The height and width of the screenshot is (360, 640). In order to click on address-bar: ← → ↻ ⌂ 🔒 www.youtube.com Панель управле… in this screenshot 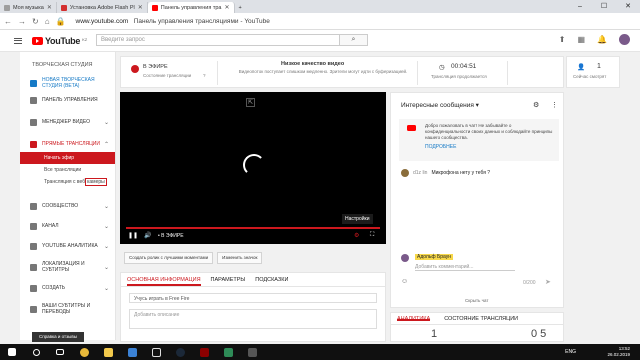, I will do `click(320, 21)`.